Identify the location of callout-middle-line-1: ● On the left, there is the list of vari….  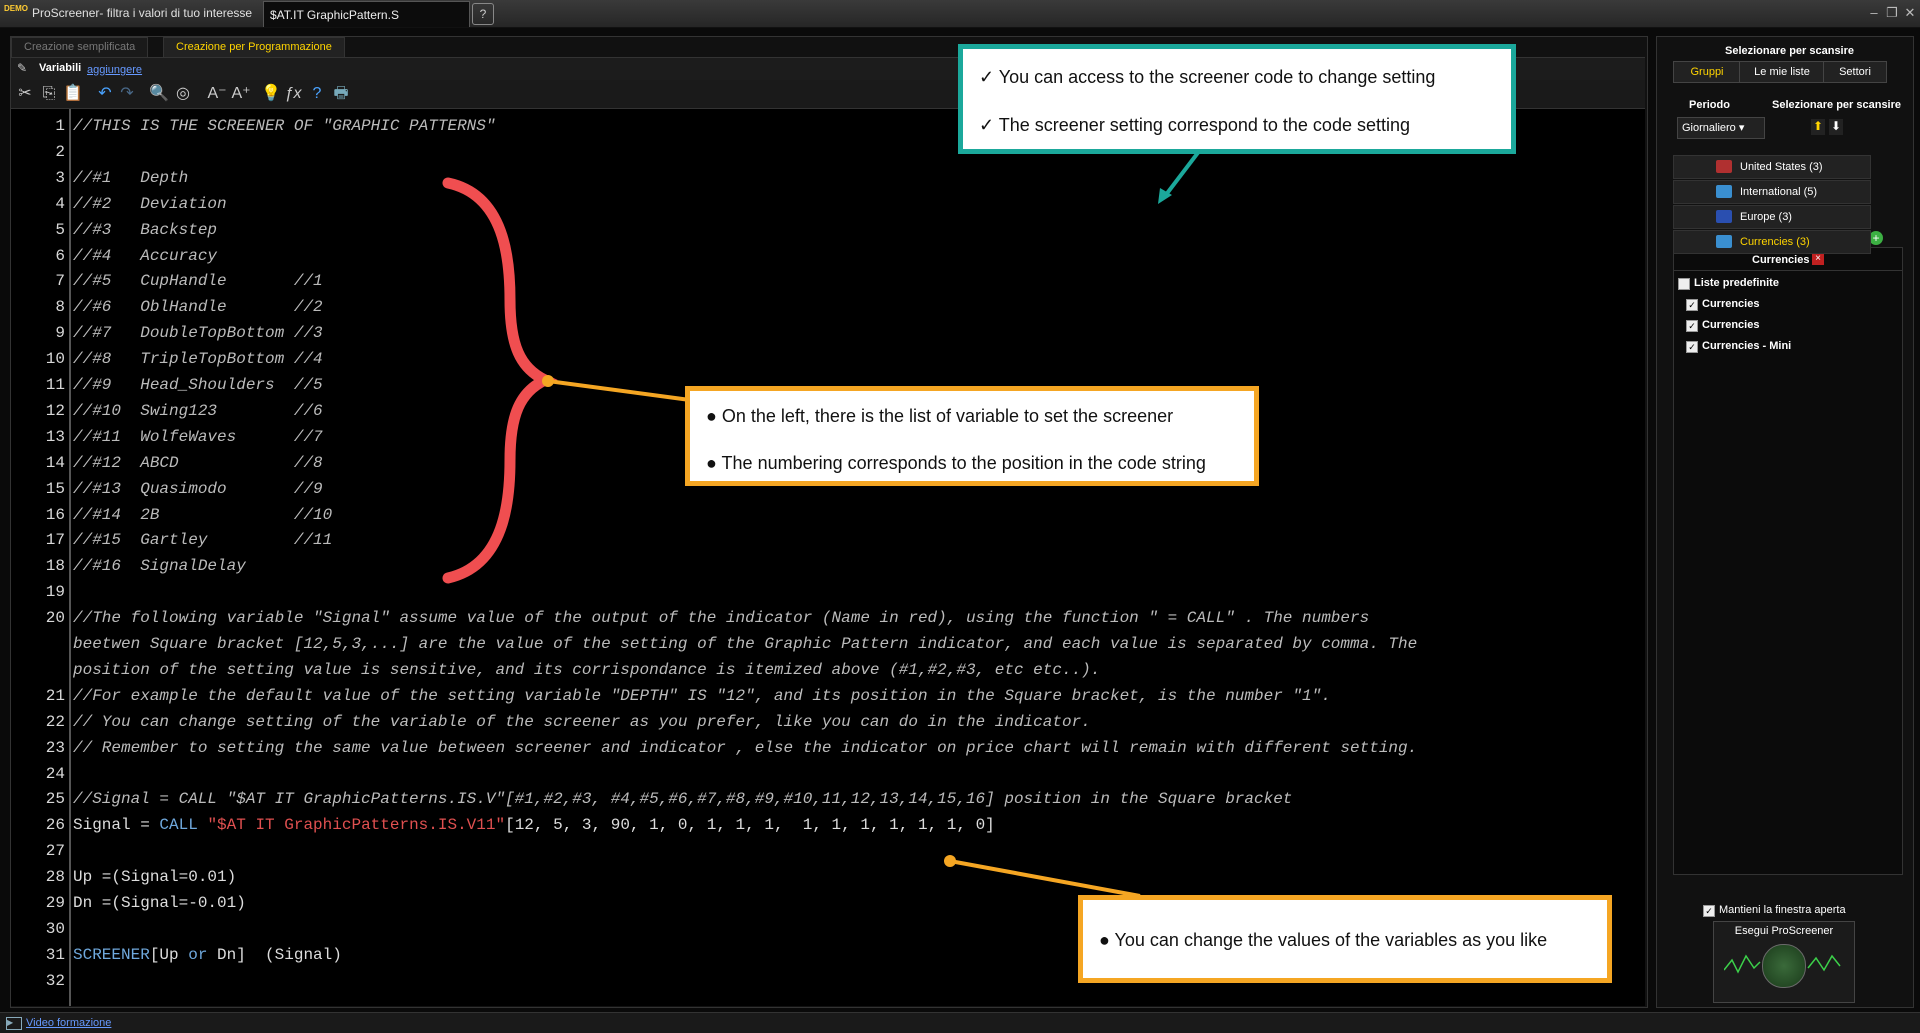
(940, 416).